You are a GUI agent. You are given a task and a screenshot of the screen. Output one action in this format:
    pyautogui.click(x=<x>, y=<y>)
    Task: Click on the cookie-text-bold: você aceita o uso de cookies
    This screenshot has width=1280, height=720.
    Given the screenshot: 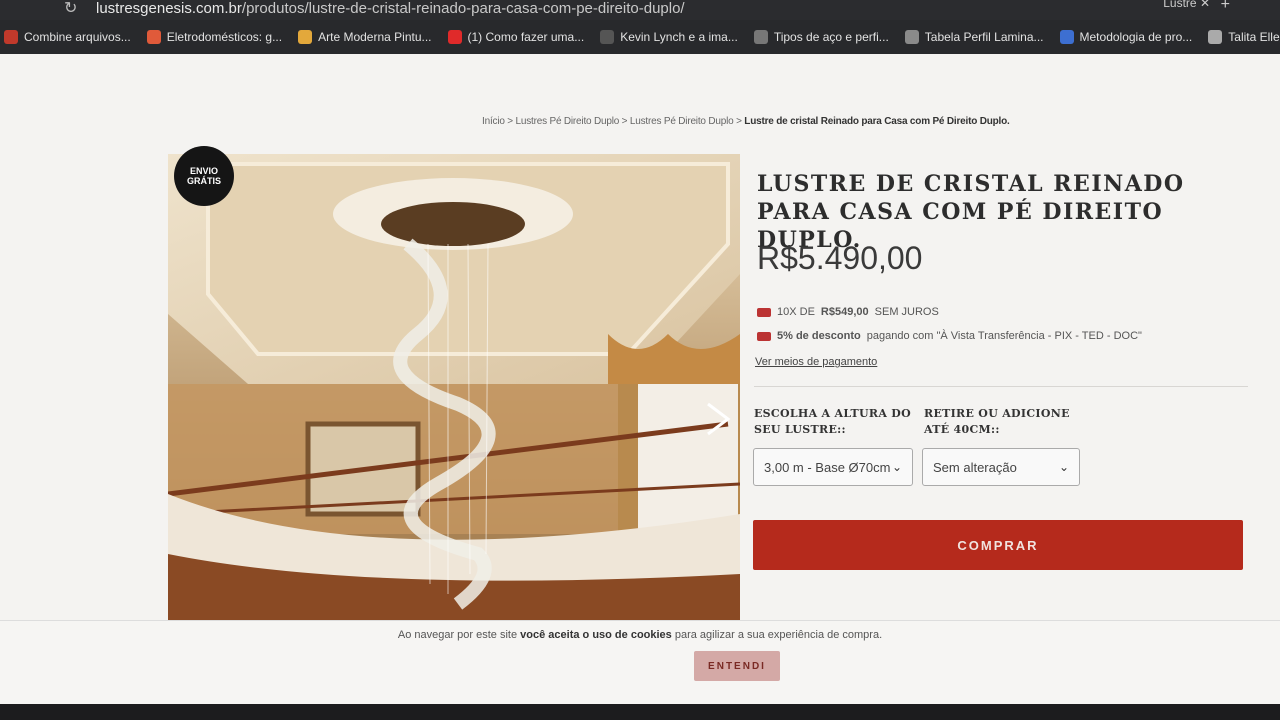 What is the action you would take?
    pyautogui.click(x=596, y=635)
    